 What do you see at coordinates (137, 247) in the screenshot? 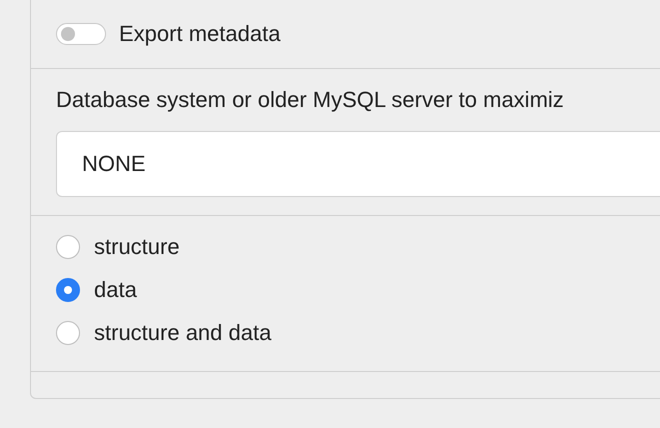
I see `radio-label: structure` at bounding box center [137, 247].